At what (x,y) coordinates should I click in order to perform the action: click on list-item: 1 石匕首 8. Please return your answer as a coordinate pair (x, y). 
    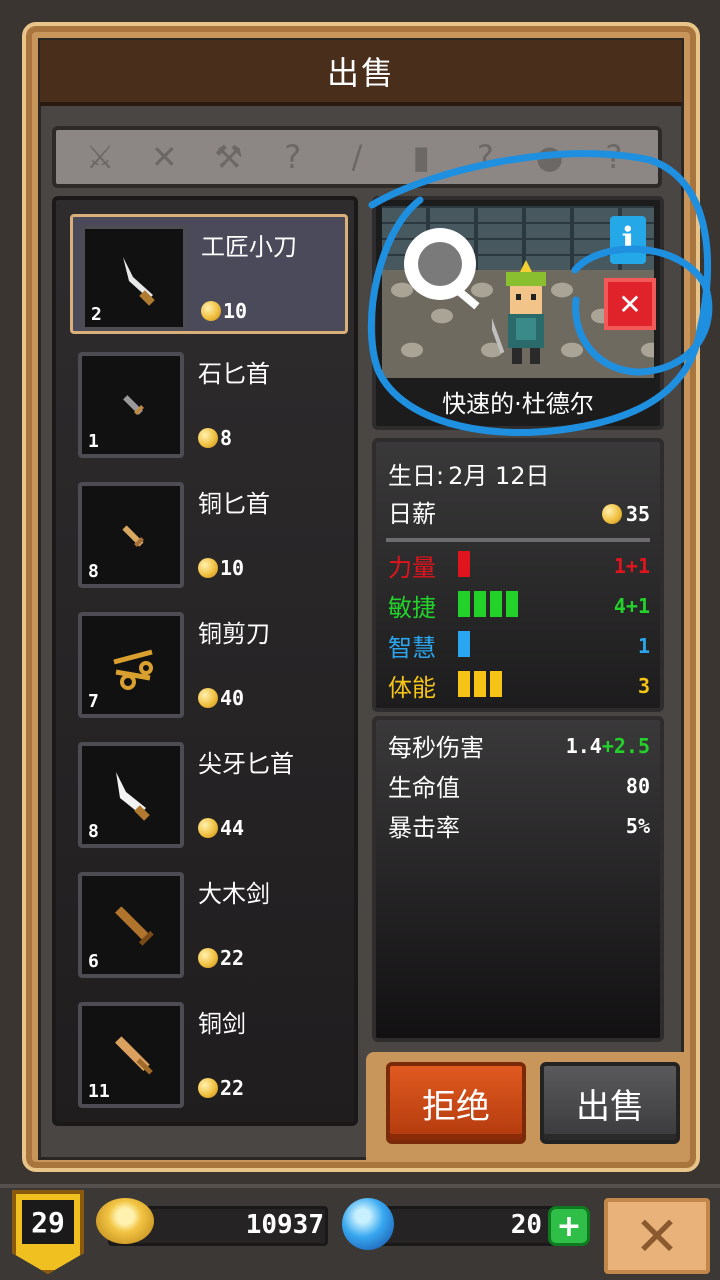
    Looking at the image, I should click on (209, 404).